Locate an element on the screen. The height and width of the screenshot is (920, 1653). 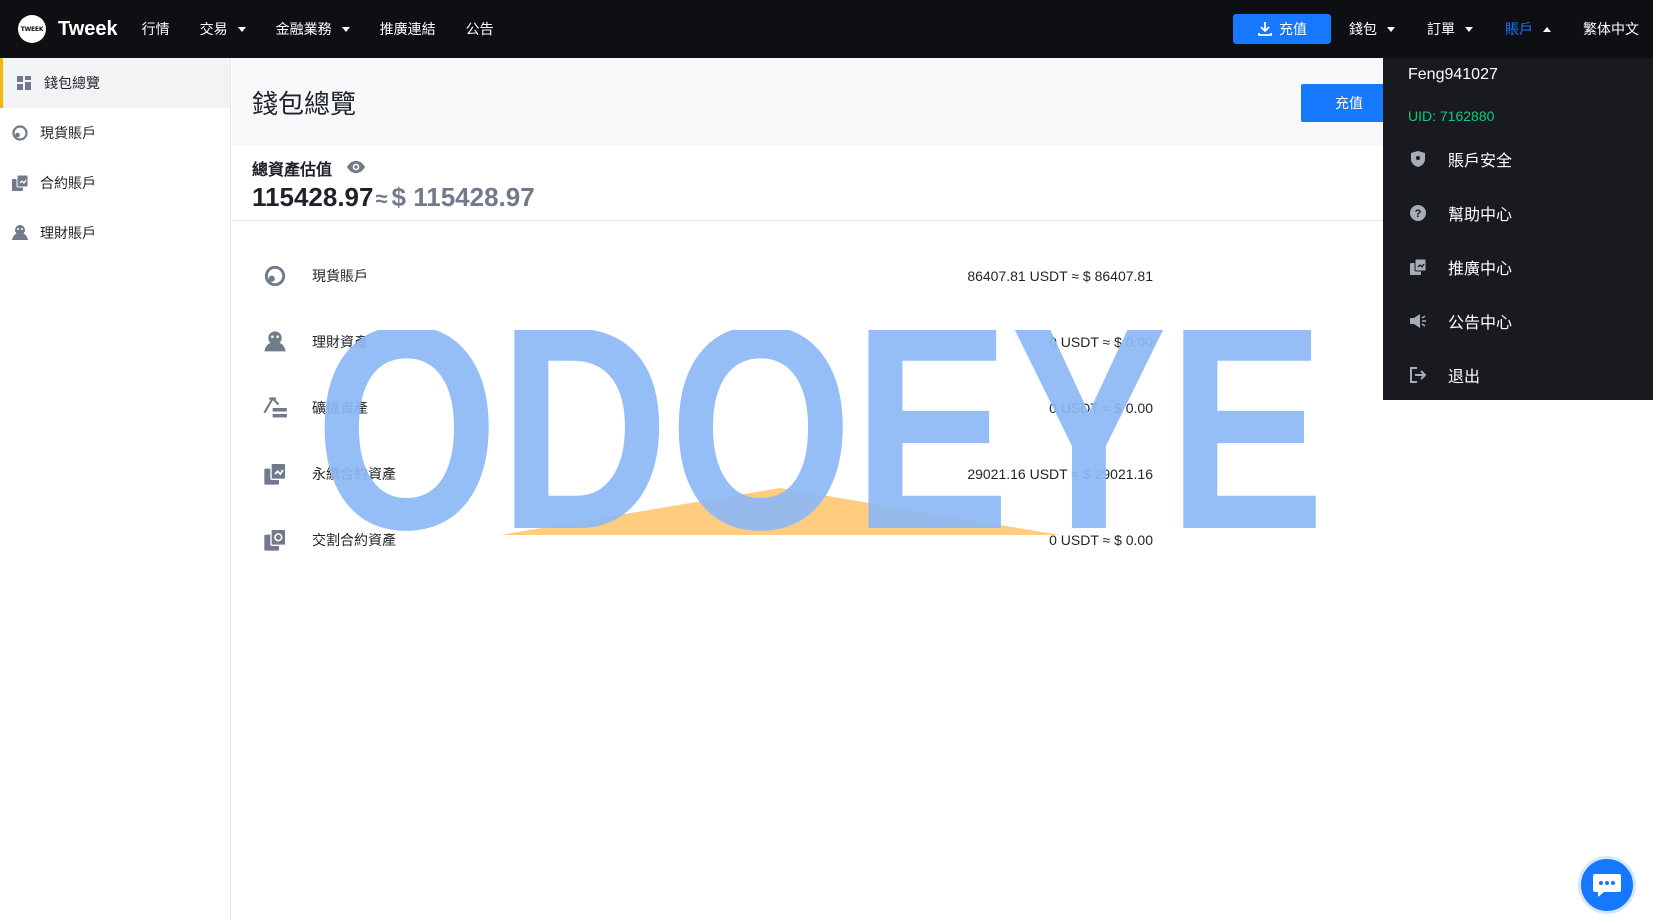
page-title: 錢包總覽 is located at coordinates (304, 104).